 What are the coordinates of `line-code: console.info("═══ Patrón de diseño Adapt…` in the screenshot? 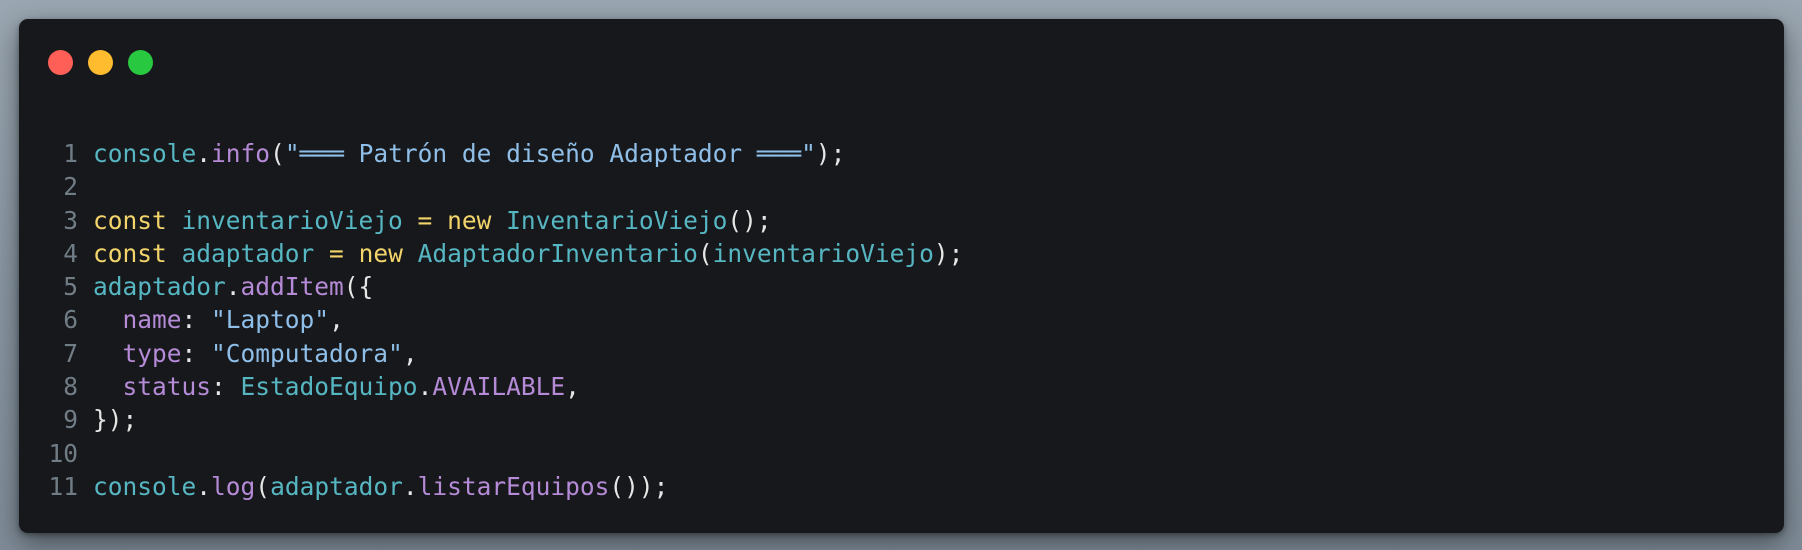 It's located at (469, 153).